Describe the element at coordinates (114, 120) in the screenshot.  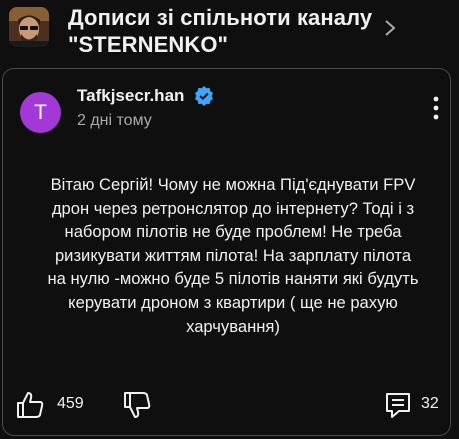
I see `post-timestamp: 2 дні тому` at that location.